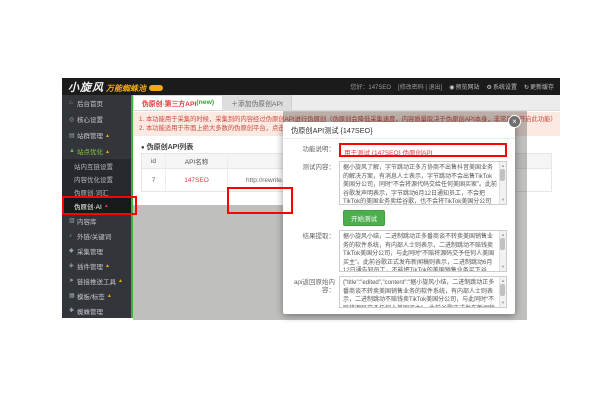  Describe the element at coordinates (197, 180) in the screenshot. I see `cell-api-name: 147SEO` at that location.